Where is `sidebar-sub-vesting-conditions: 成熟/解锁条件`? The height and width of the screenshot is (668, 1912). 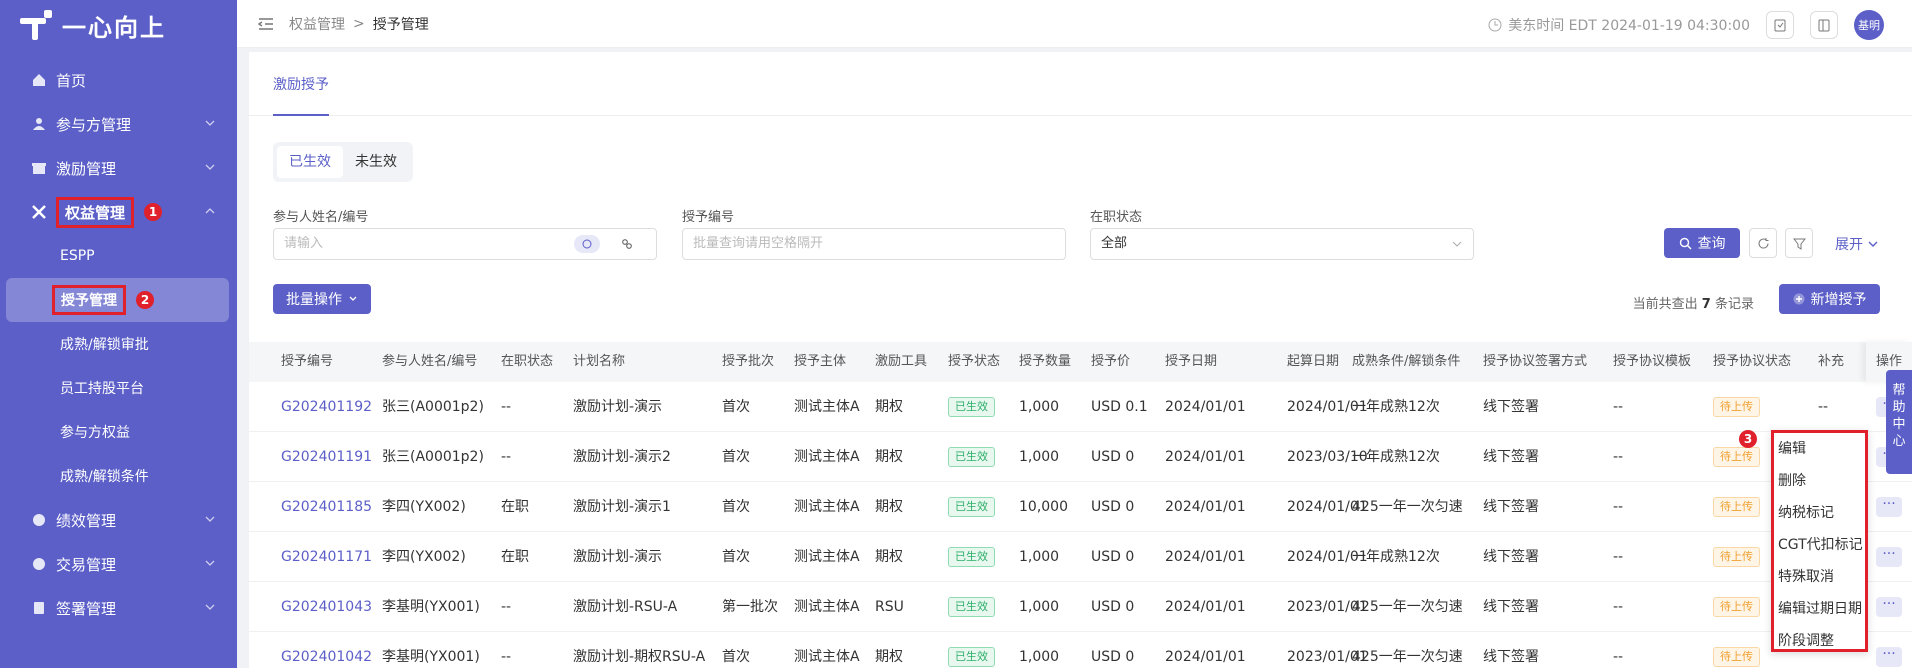 sidebar-sub-vesting-conditions: 成熟/解锁条件 is located at coordinates (118, 476).